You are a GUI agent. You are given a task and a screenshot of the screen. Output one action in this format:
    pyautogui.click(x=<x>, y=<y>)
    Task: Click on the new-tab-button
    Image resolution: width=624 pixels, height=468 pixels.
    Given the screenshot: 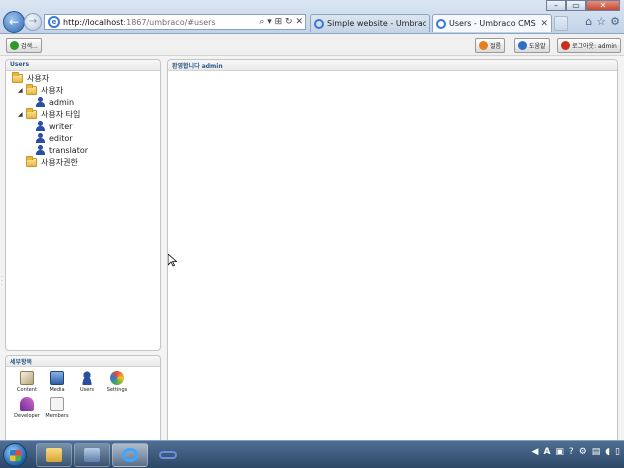 What is the action you would take?
    pyautogui.click(x=561, y=23)
    